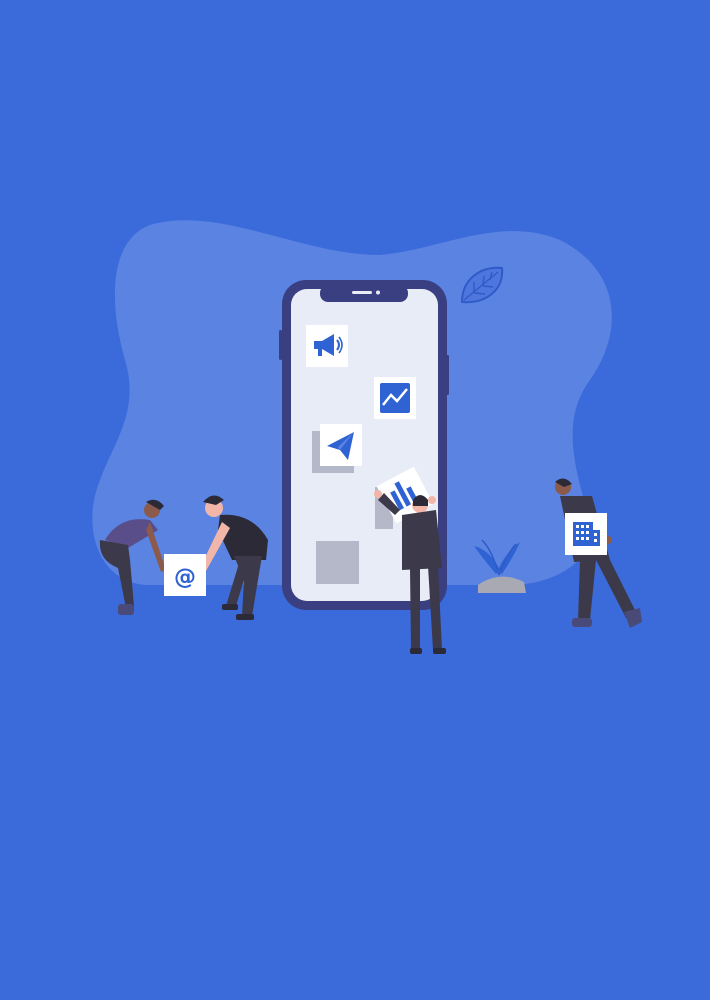 This screenshot has width=710, height=1000. I want to click on analytics-card, so click(395, 398).